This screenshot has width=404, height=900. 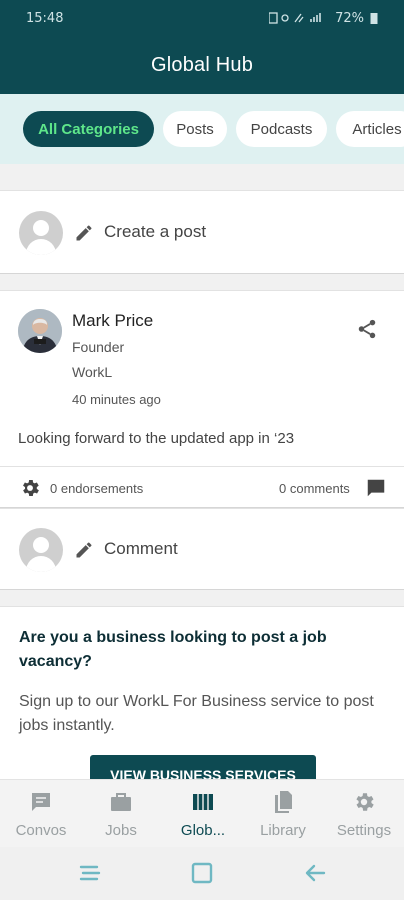 I want to click on comment-icon, so click(x=376, y=488).